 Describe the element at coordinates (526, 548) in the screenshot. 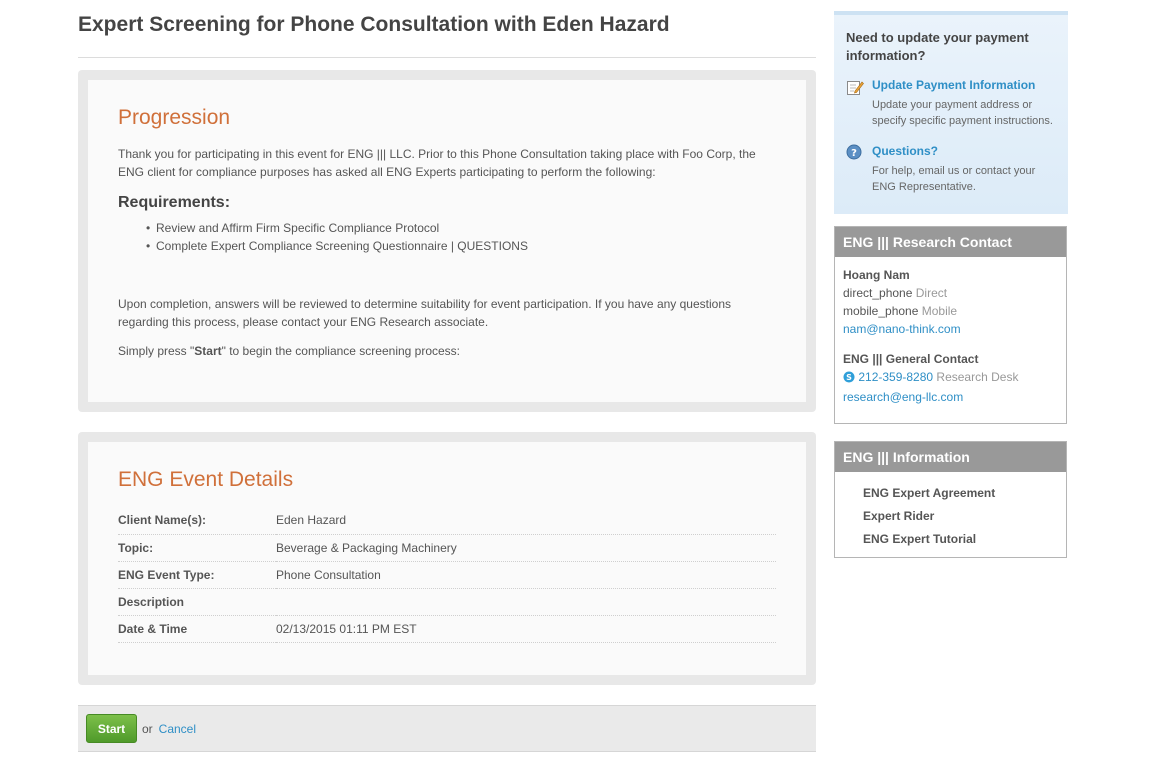

I see `detail-value: Beverage & Packaging Machinery` at that location.